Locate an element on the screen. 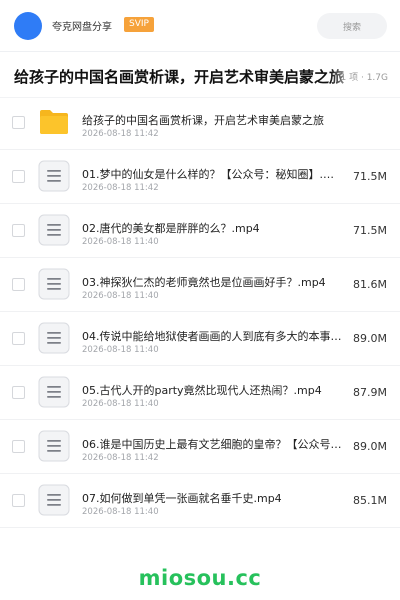  page-title: 给孩子的中国名画赏析课，开启艺术审美启蒙之旅 is located at coordinates (179, 77).